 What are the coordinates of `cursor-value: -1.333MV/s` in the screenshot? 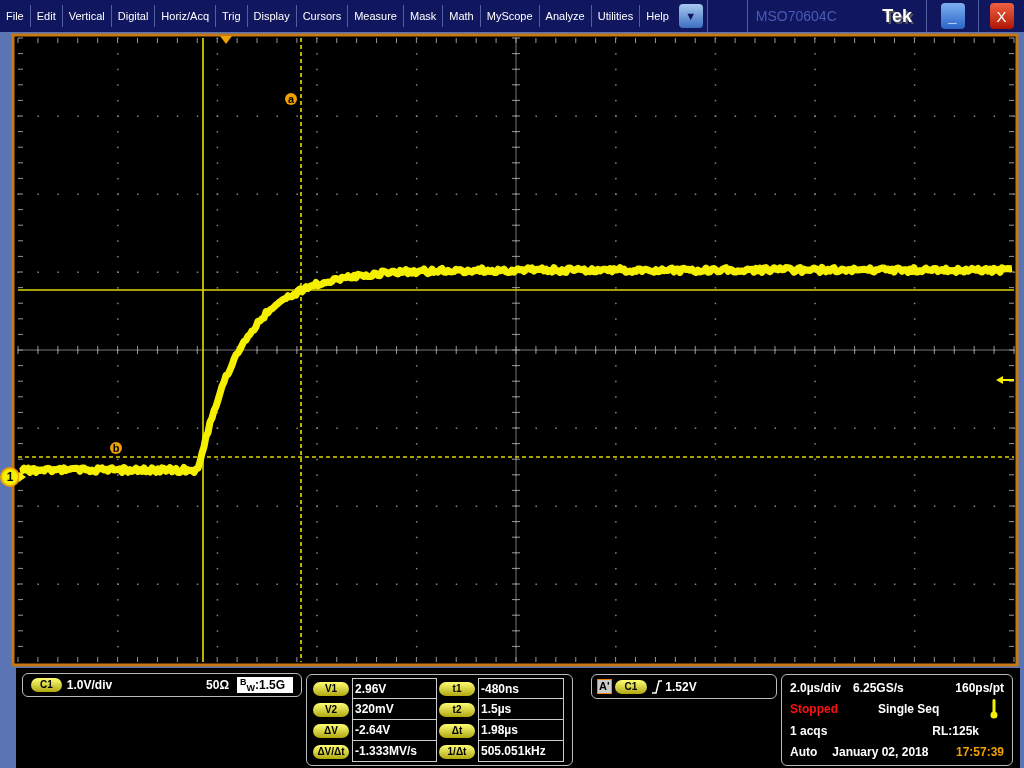 It's located at (394, 751).